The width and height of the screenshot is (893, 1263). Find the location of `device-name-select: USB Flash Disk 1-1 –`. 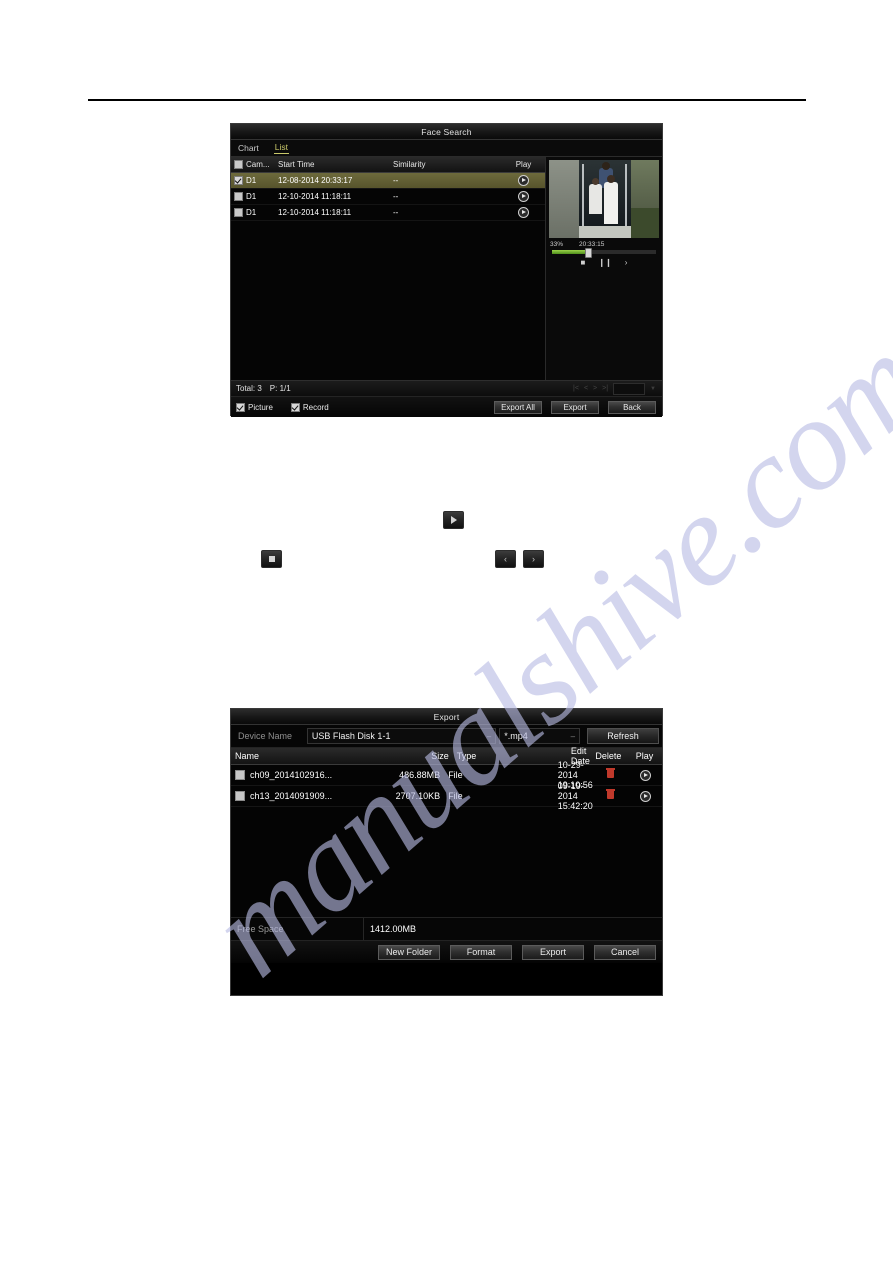

device-name-select: USB Flash Disk 1-1 – is located at coordinates (401, 736).